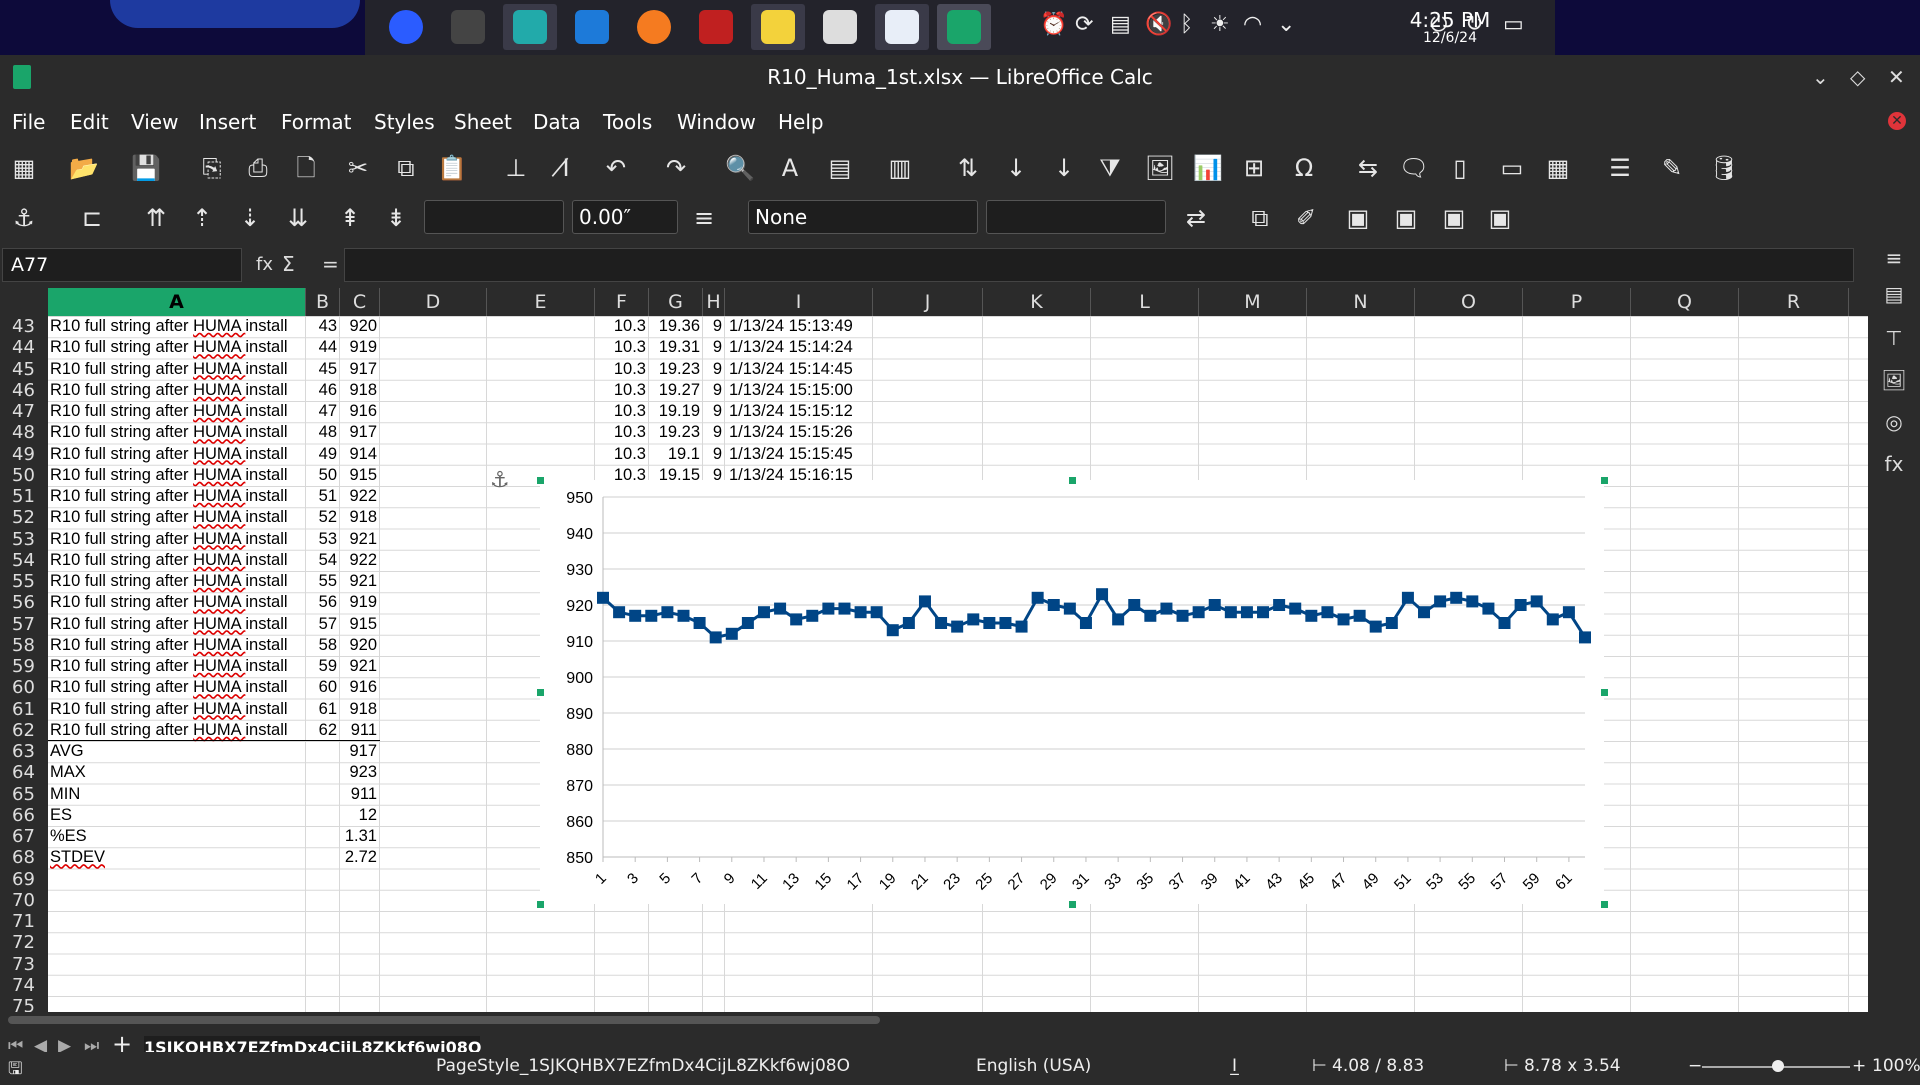  Describe the element at coordinates (406, 168) in the screenshot. I see `copy-icon: ⧉` at that location.